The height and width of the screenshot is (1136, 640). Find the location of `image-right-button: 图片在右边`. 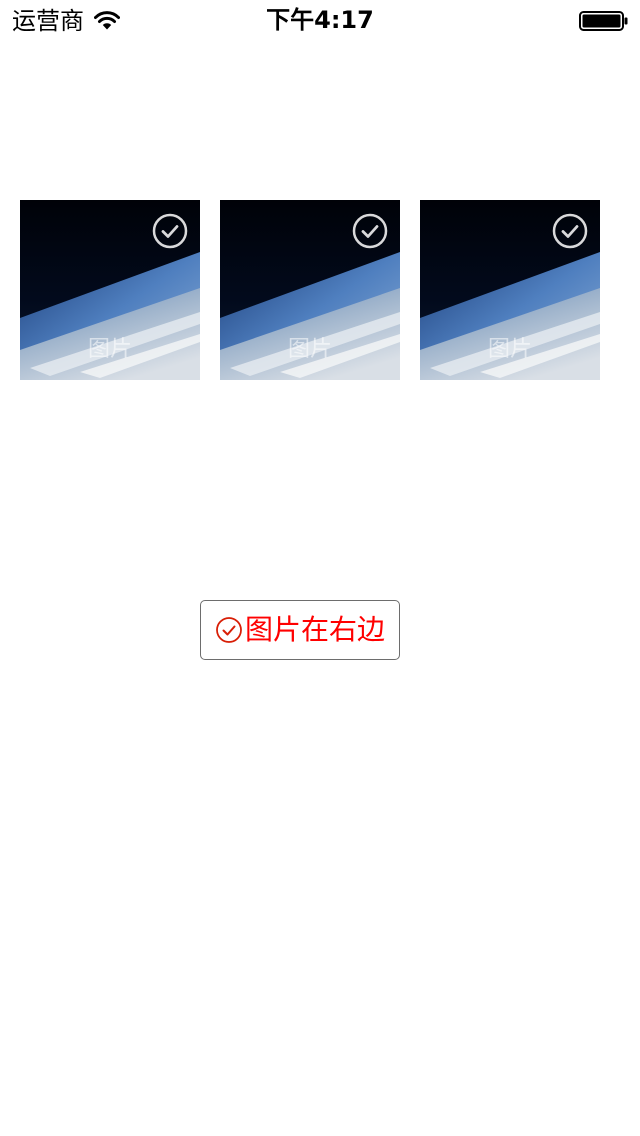

image-right-button: 图片在右边 is located at coordinates (300, 630).